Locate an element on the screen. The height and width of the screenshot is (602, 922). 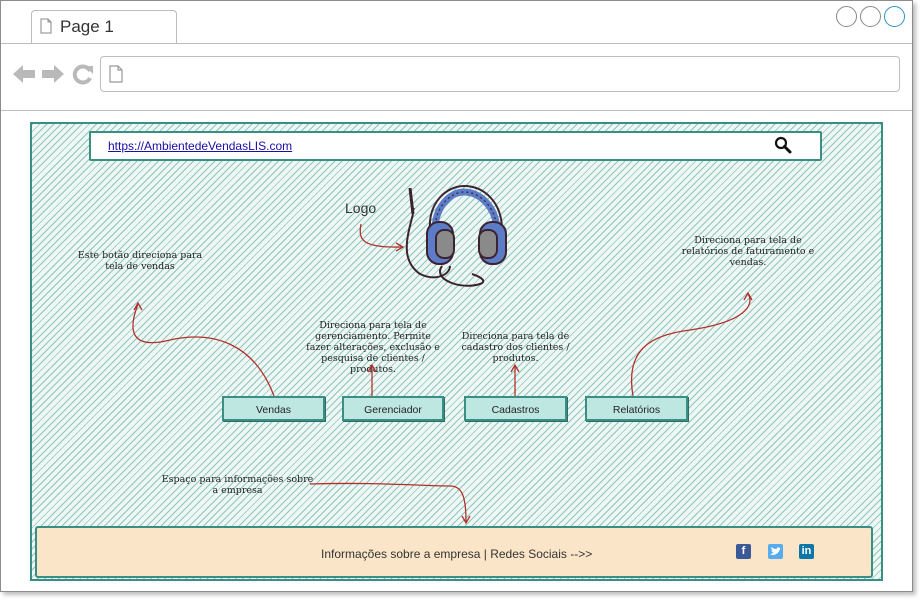
title-bar: Page 1 is located at coordinates (456, 22).